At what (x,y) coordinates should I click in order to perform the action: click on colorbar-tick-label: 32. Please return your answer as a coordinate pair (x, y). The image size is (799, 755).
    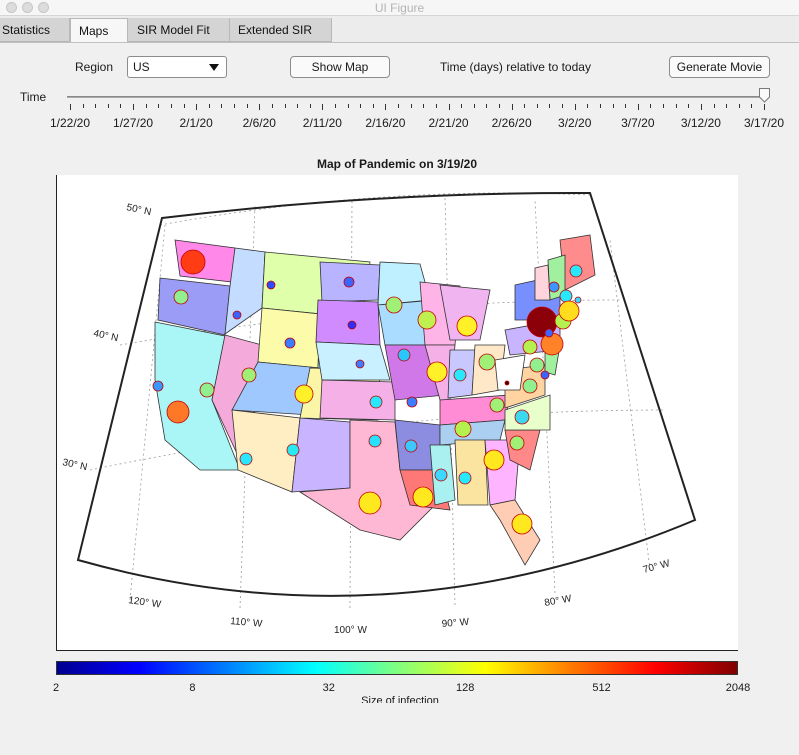
    Looking at the image, I should click on (328, 688).